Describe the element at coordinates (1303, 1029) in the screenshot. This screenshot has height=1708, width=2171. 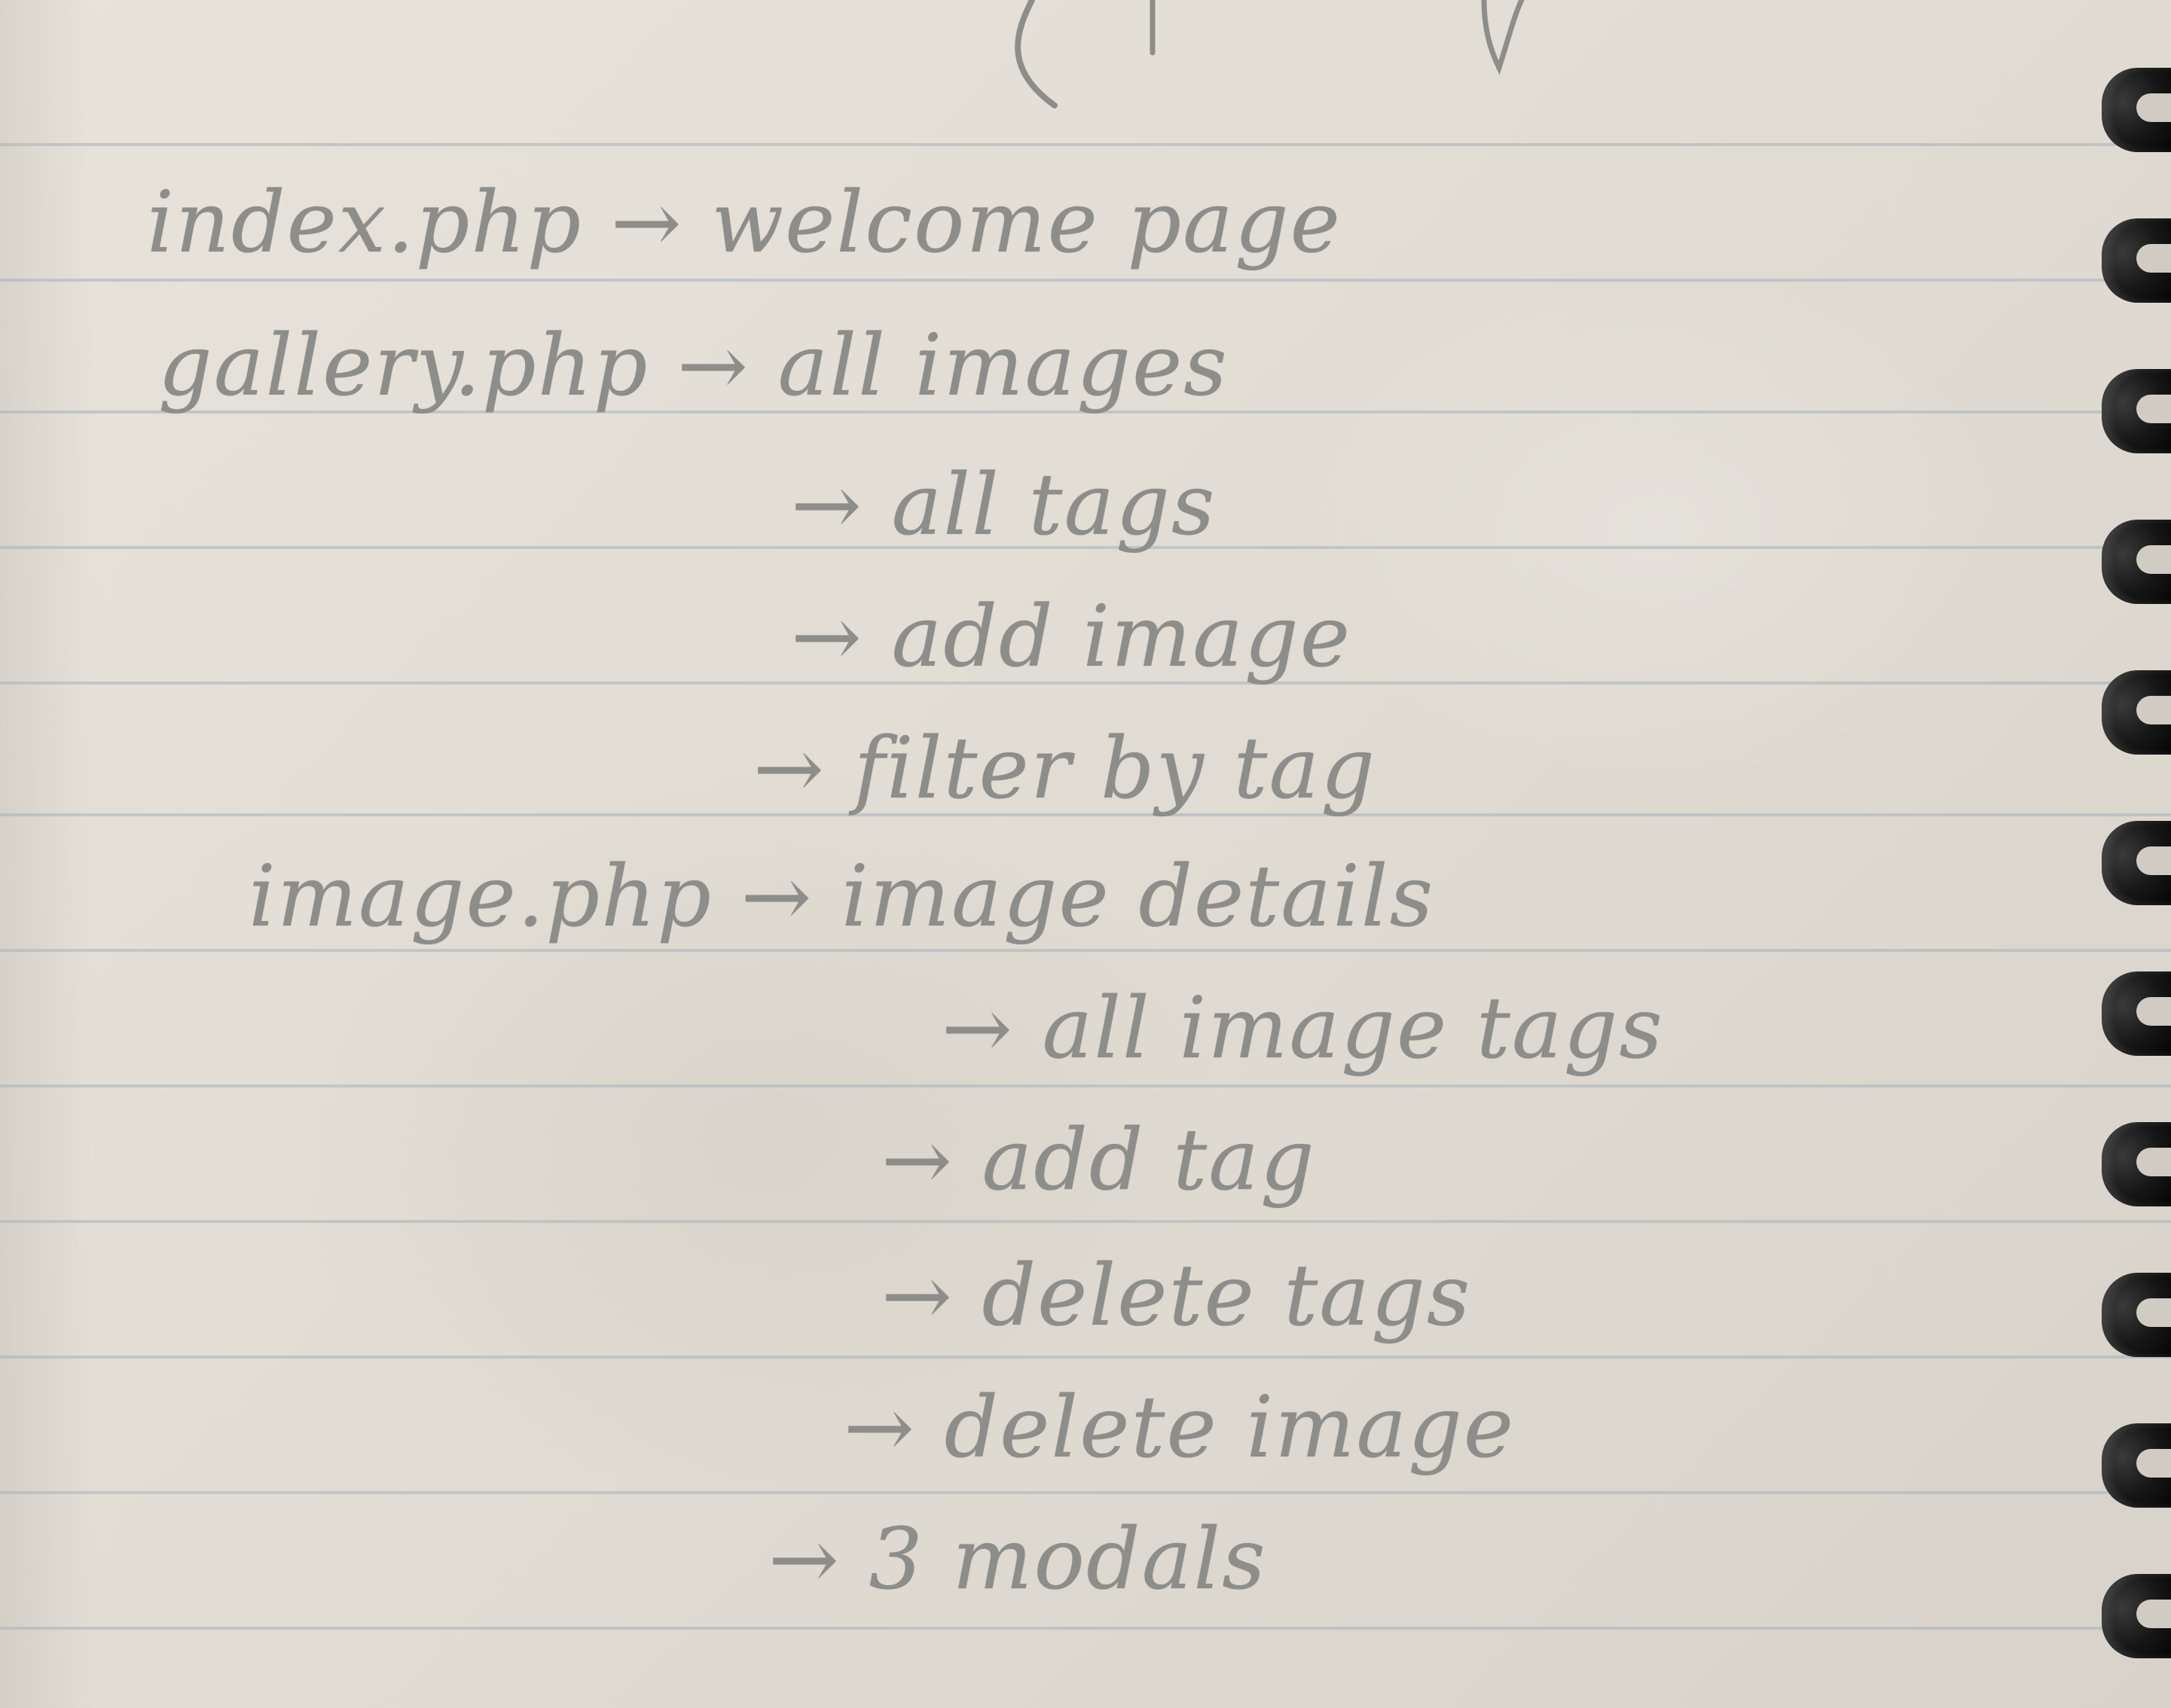
I see `note-line-all-image-tags: → all image tags` at that location.